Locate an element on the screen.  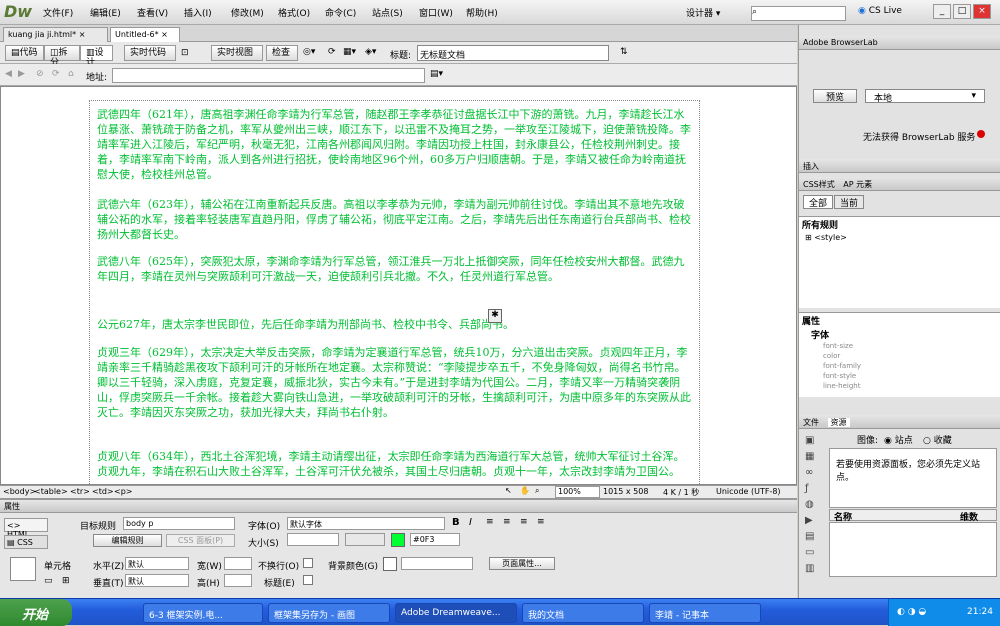
movies-icon: ▶ is located at coordinates (814, 521).